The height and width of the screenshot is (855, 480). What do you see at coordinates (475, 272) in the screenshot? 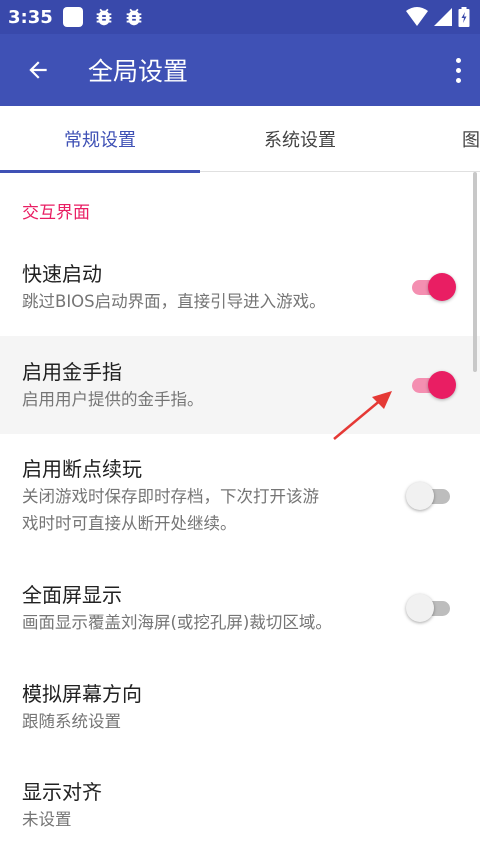
I see `scrollbar` at bounding box center [475, 272].